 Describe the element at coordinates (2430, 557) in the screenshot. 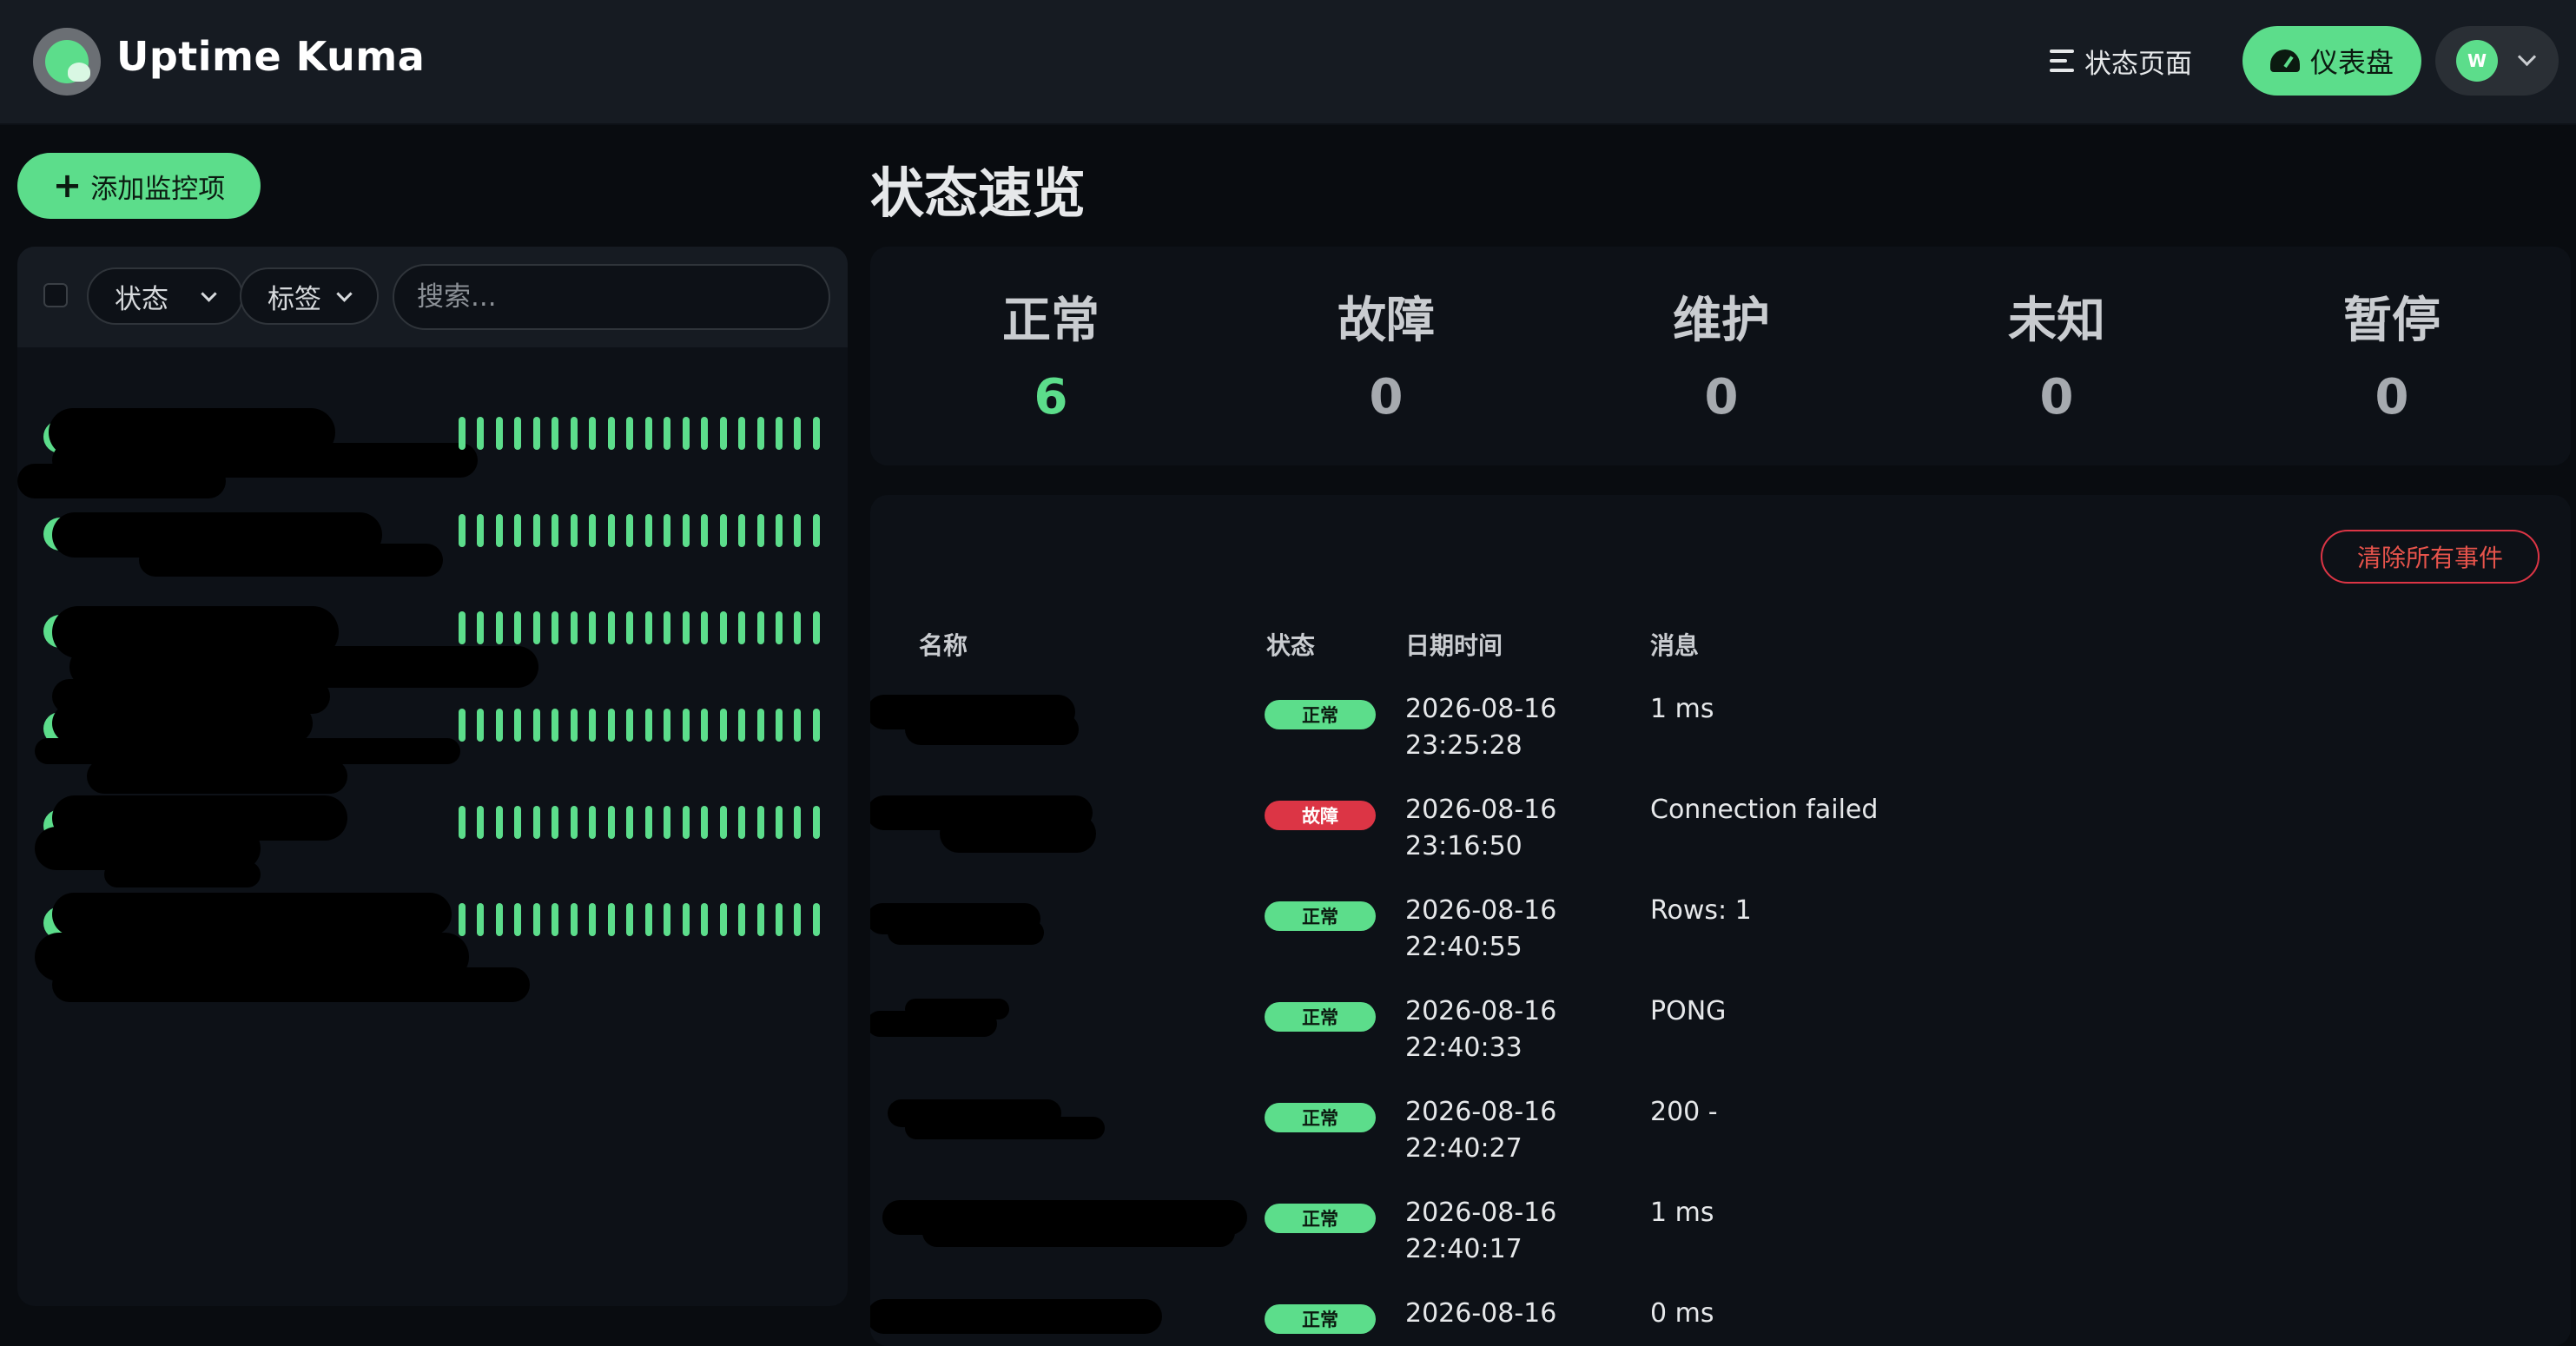

I see `clear-all-events-button: 清除所有事件` at that location.